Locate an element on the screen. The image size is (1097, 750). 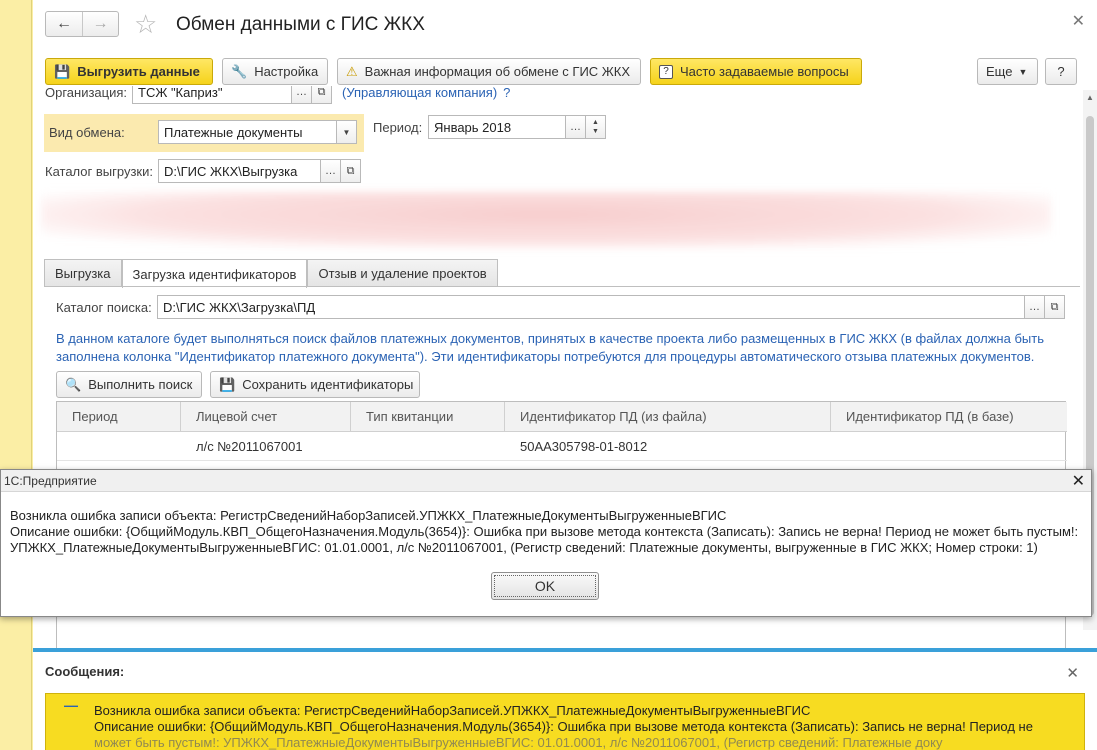
warning-icon: ⚠ is located at coordinates (352, 71).